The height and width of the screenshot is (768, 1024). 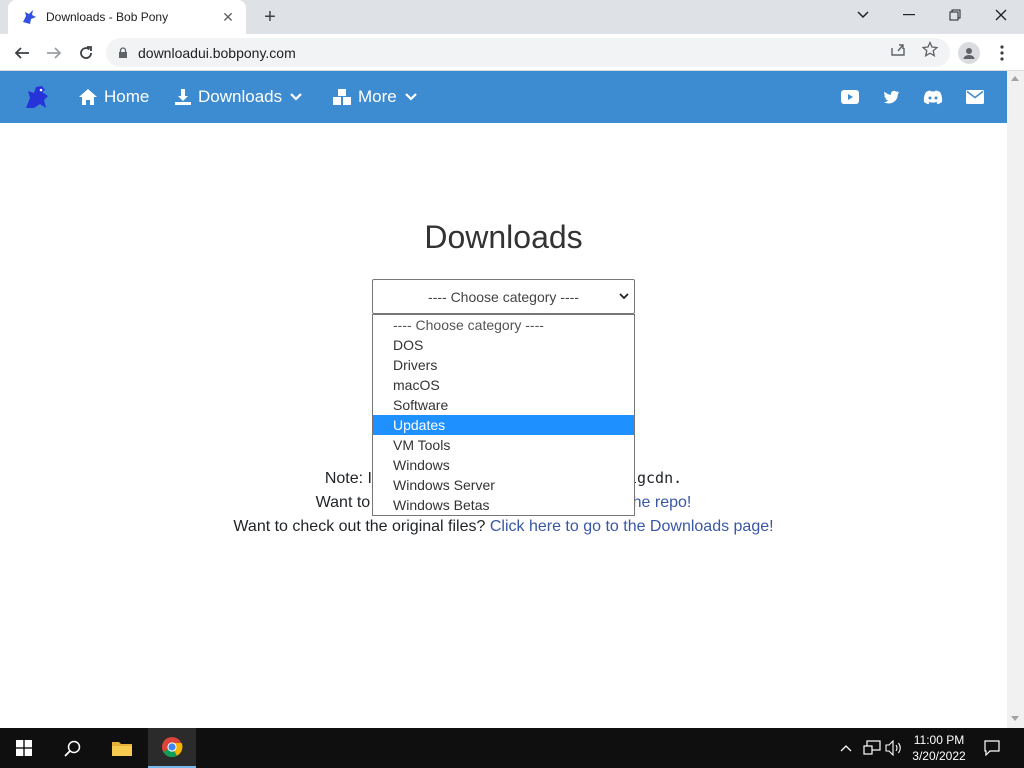 I want to click on address-bar: downloadui.bobpony.com, so click(x=528, y=52).